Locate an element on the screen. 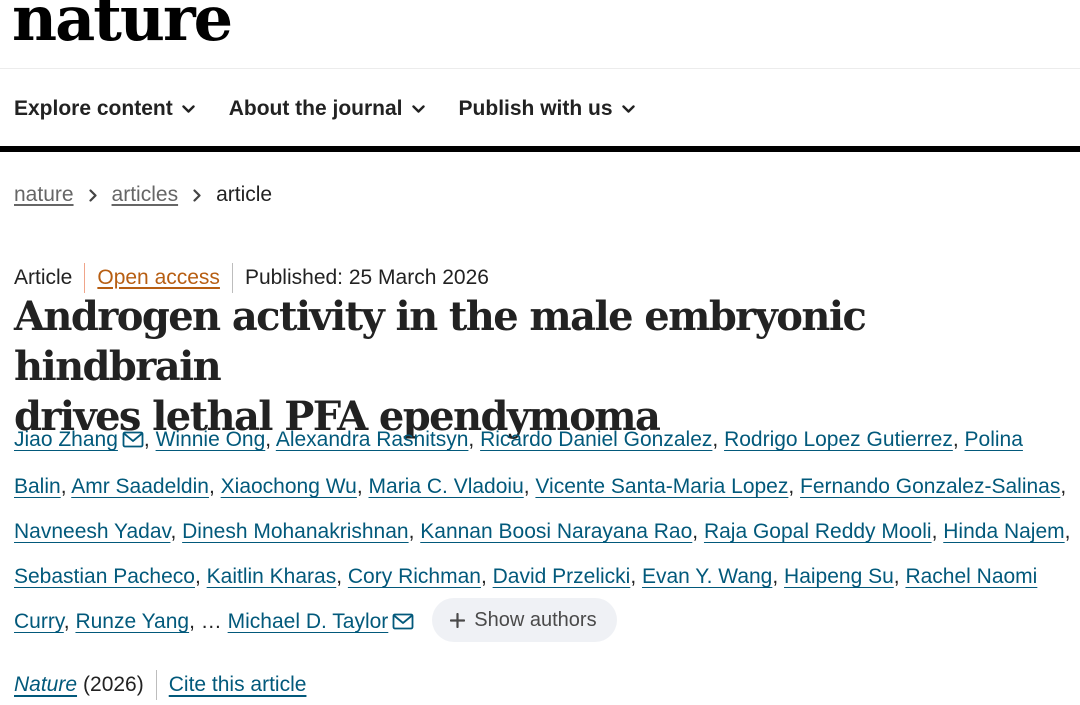  nav-about-the-journal: About the journal is located at coordinates (327, 109).